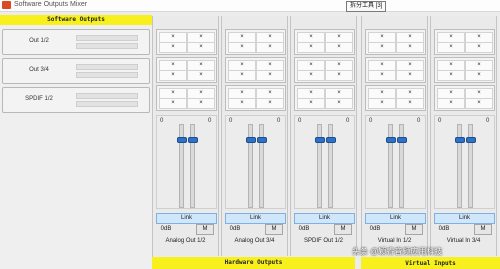 The width and height of the screenshot is (500, 269). I want to click on column-label: Analog Out 1/2, so click(185, 241).